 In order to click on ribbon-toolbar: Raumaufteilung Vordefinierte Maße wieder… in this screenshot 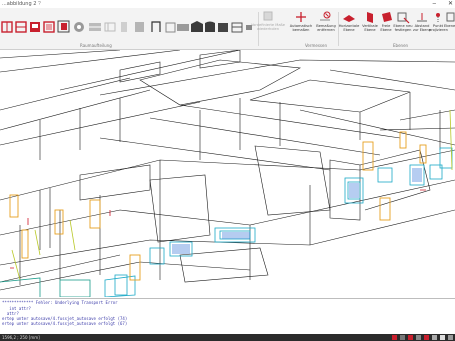, I will do `click(227, 29)`.